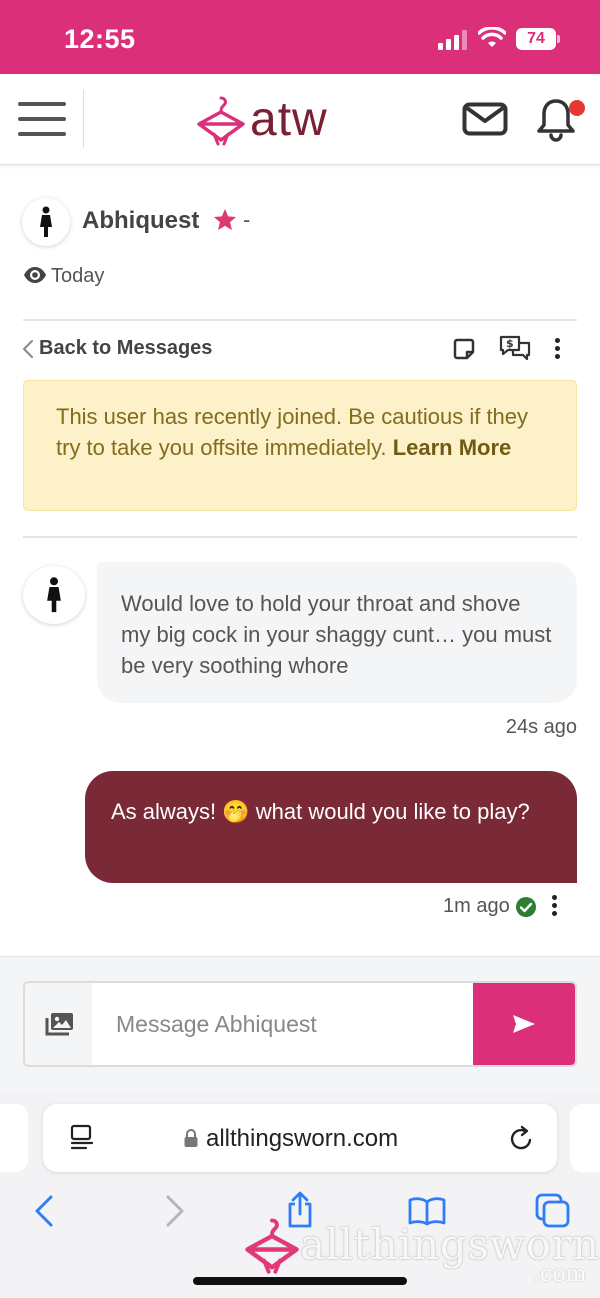 The width and height of the screenshot is (600, 1298). I want to click on sender-avatar, so click(54, 595).